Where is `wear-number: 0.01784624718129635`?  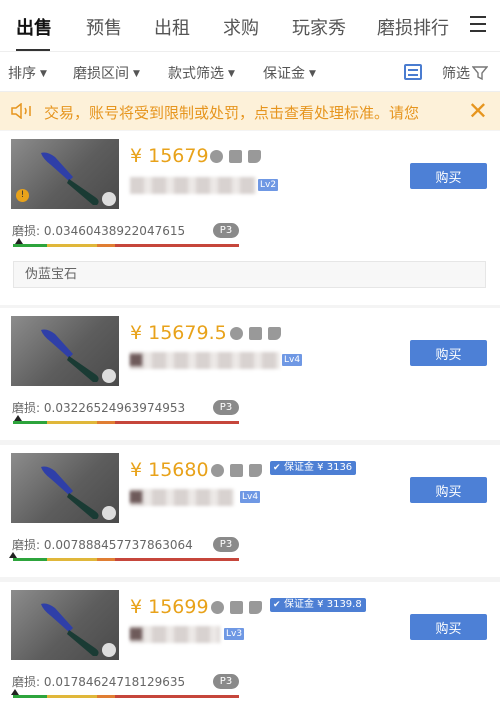 wear-number: 0.01784624718129635 is located at coordinates (114, 682).